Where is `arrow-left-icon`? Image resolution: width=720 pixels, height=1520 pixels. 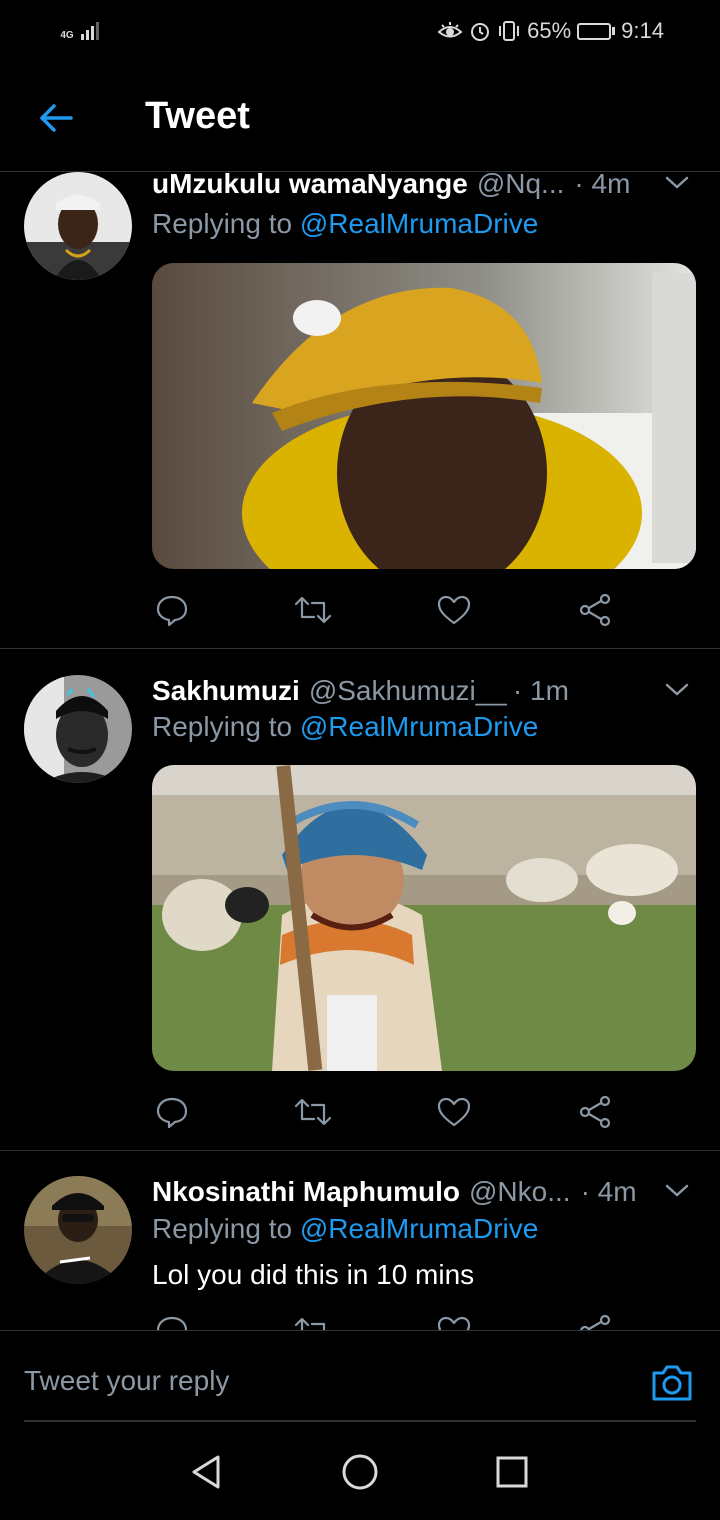 arrow-left-icon is located at coordinates (56, 118).